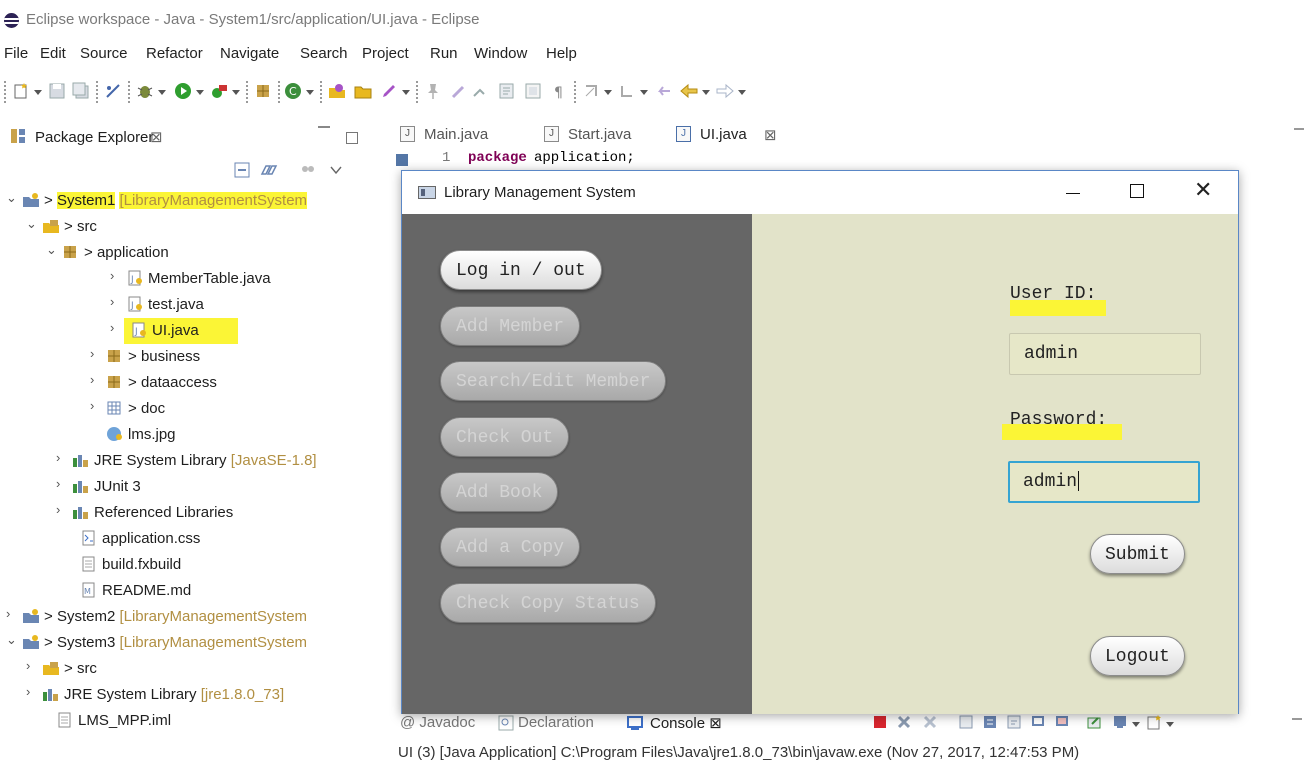 The image size is (1308, 762). Describe the element at coordinates (193, 643) in the screenshot. I see `tree-item-system3: ⌄ > System3 [LibraryManagementSystem` at that location.